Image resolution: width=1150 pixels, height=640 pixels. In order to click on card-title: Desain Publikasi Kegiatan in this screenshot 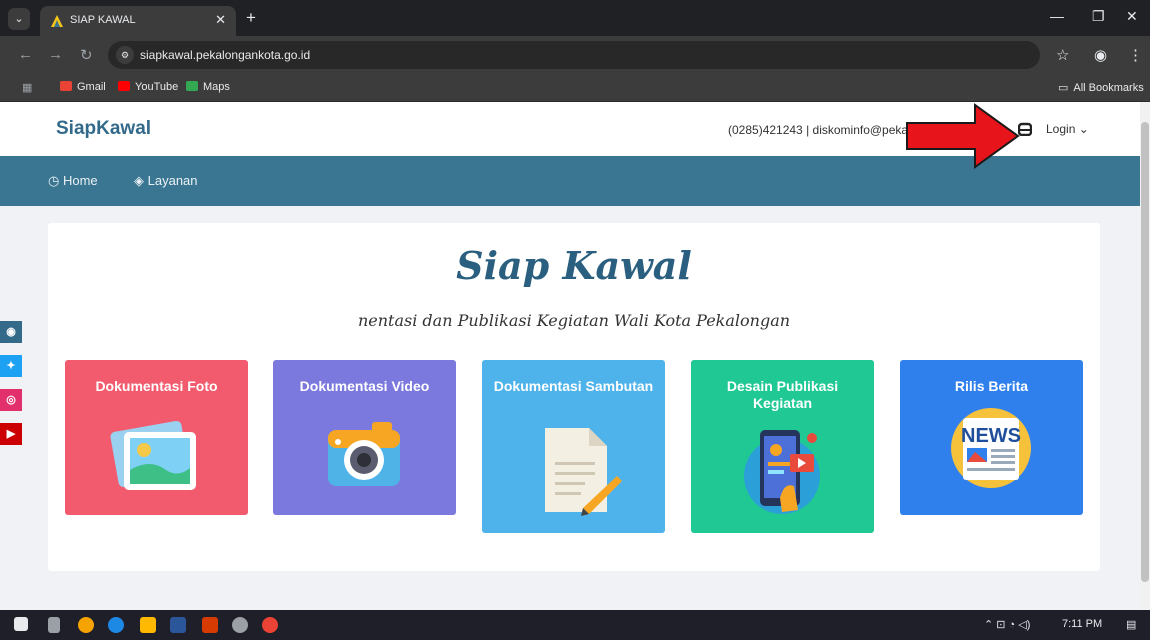, I will do `click(782, 394)`.